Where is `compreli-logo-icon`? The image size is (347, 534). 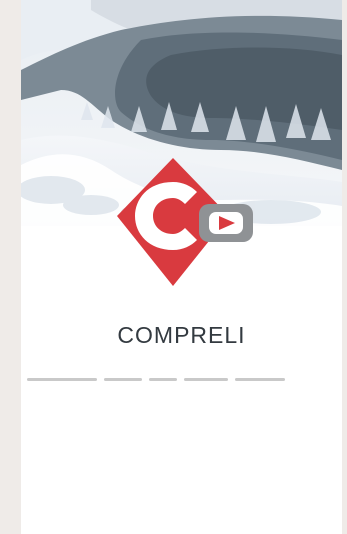 compreli-logo-icon is located at coordinates (185, 224).